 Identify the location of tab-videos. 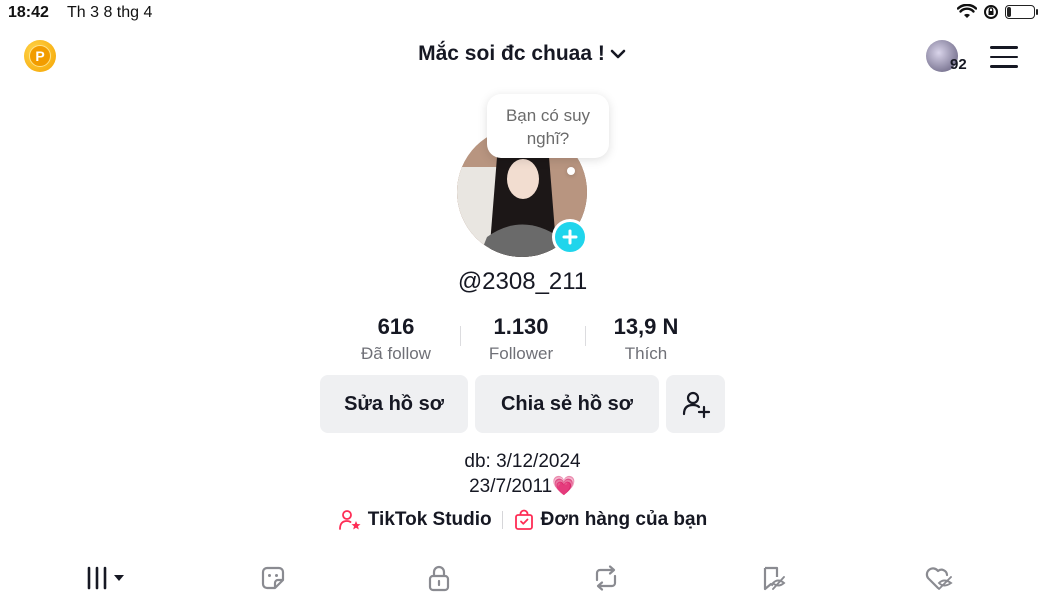
(108, 578).